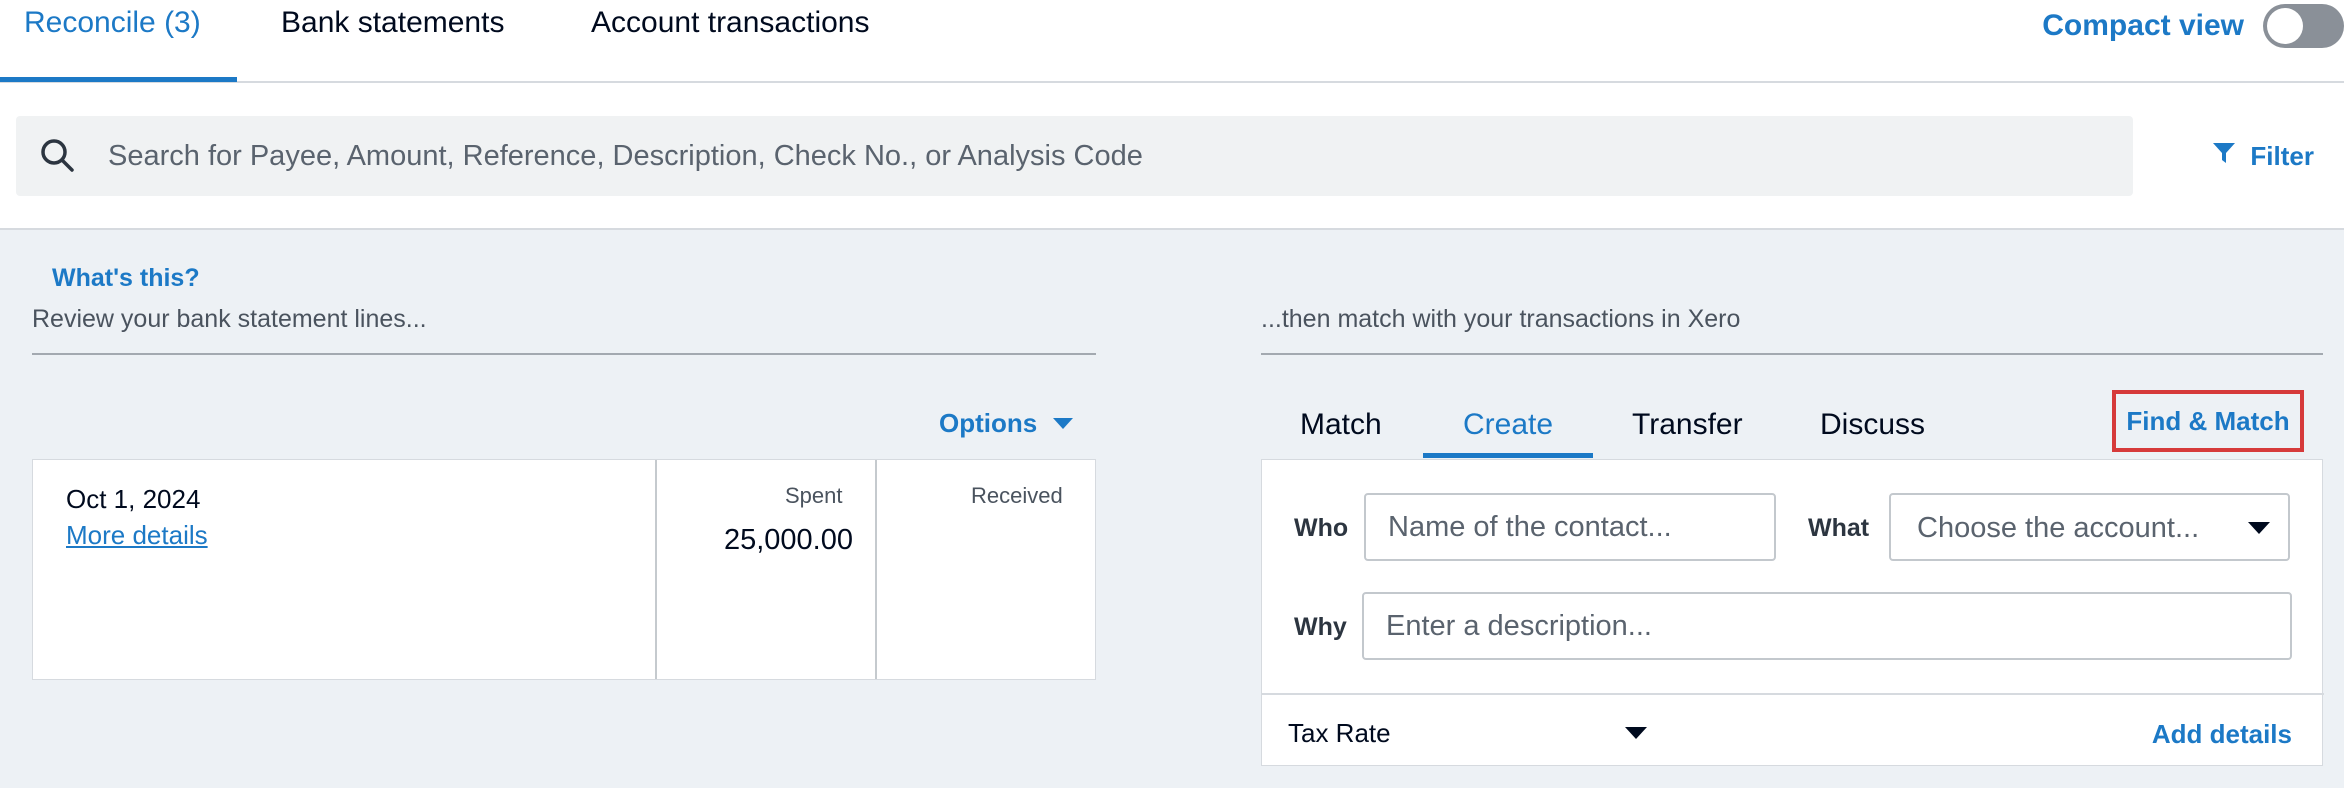 The image size is (2344, 788). What do you see at coordinates (126, 278) in the screenshot?
I see `whats-this-link: What's this?` at bounding box center [126, 278].